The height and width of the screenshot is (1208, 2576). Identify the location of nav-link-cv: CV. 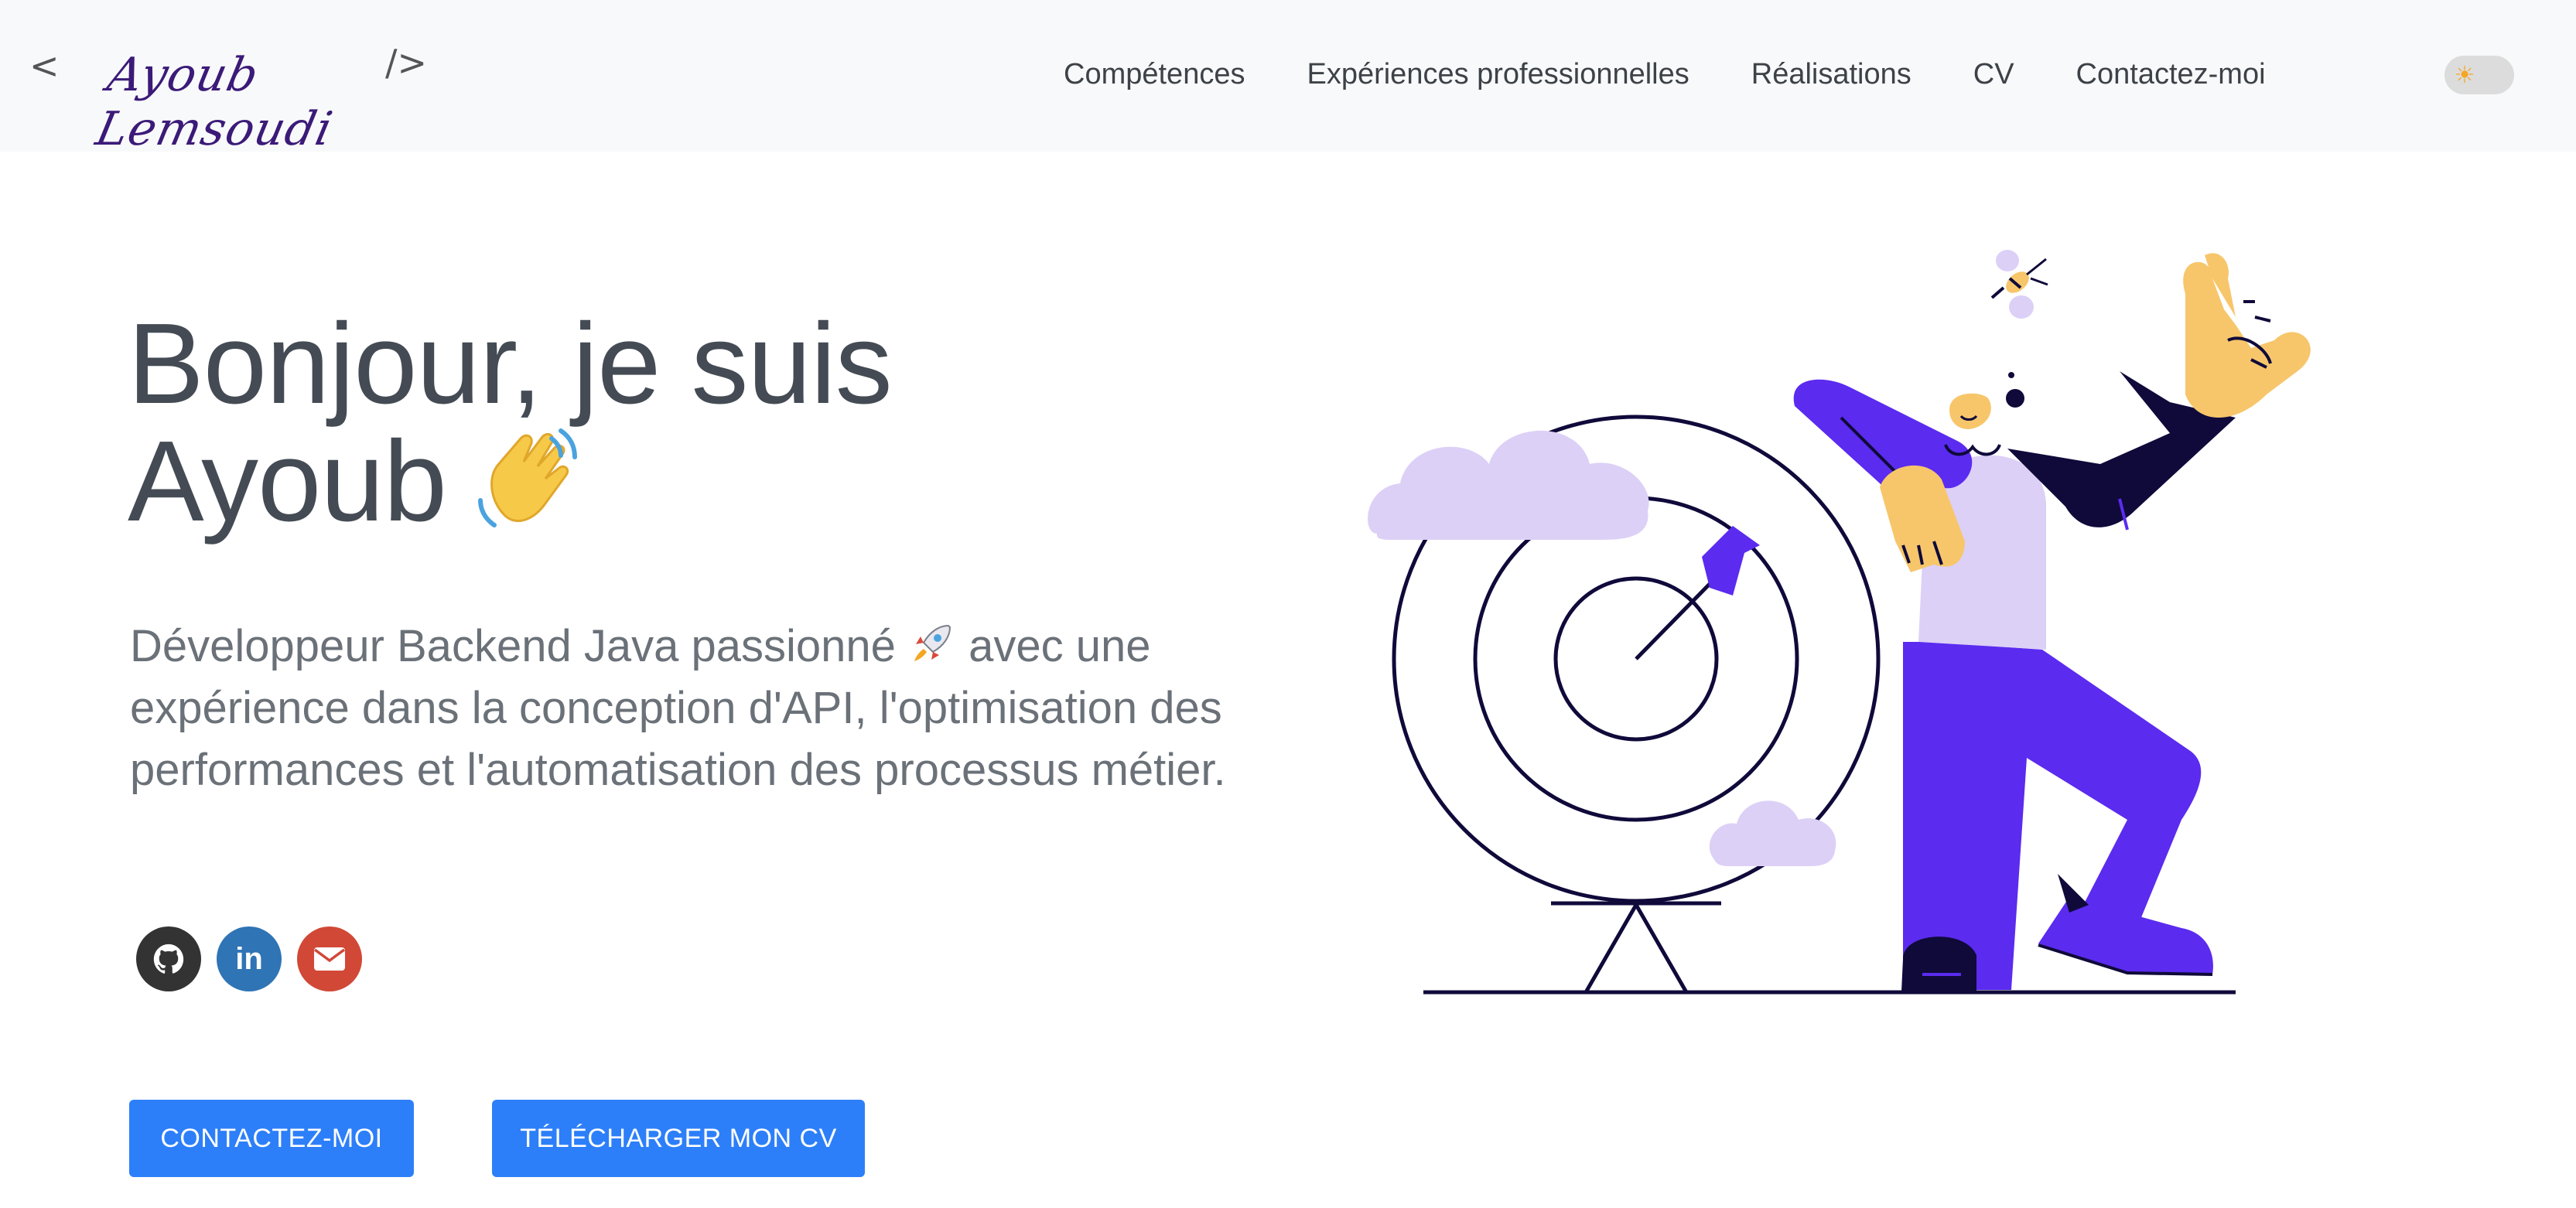
(1993, 74).